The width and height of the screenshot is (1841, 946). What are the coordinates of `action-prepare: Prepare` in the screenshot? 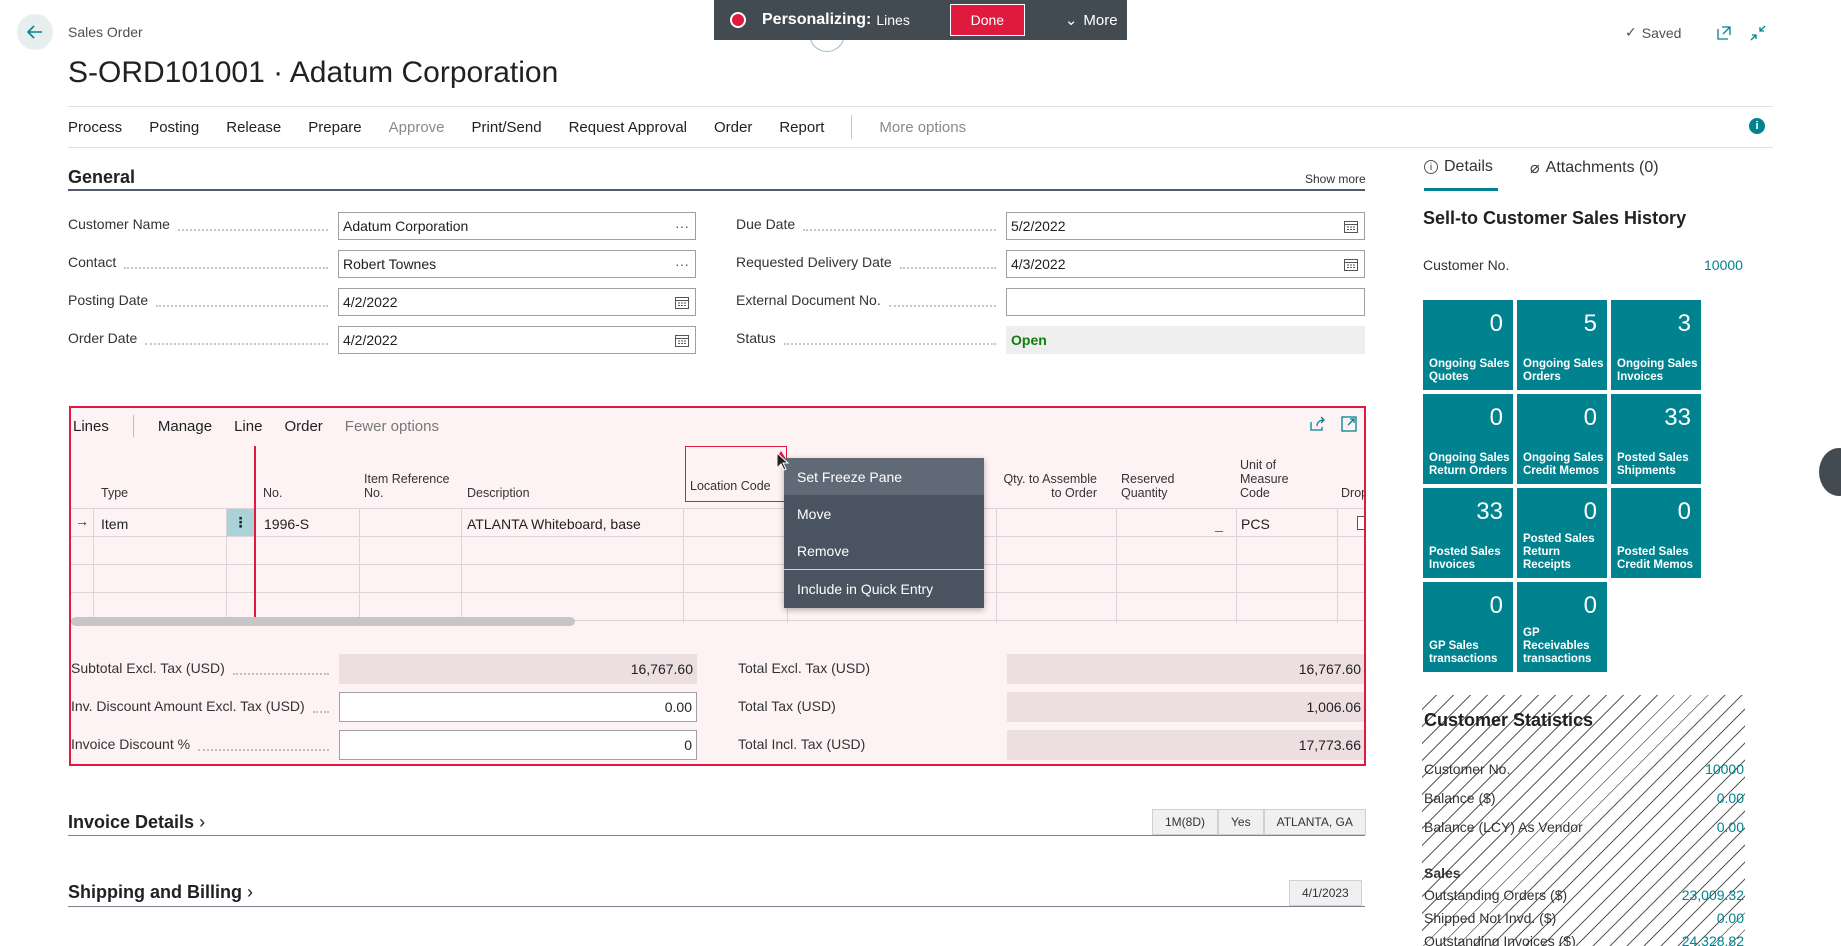 It's located at (334, 127).